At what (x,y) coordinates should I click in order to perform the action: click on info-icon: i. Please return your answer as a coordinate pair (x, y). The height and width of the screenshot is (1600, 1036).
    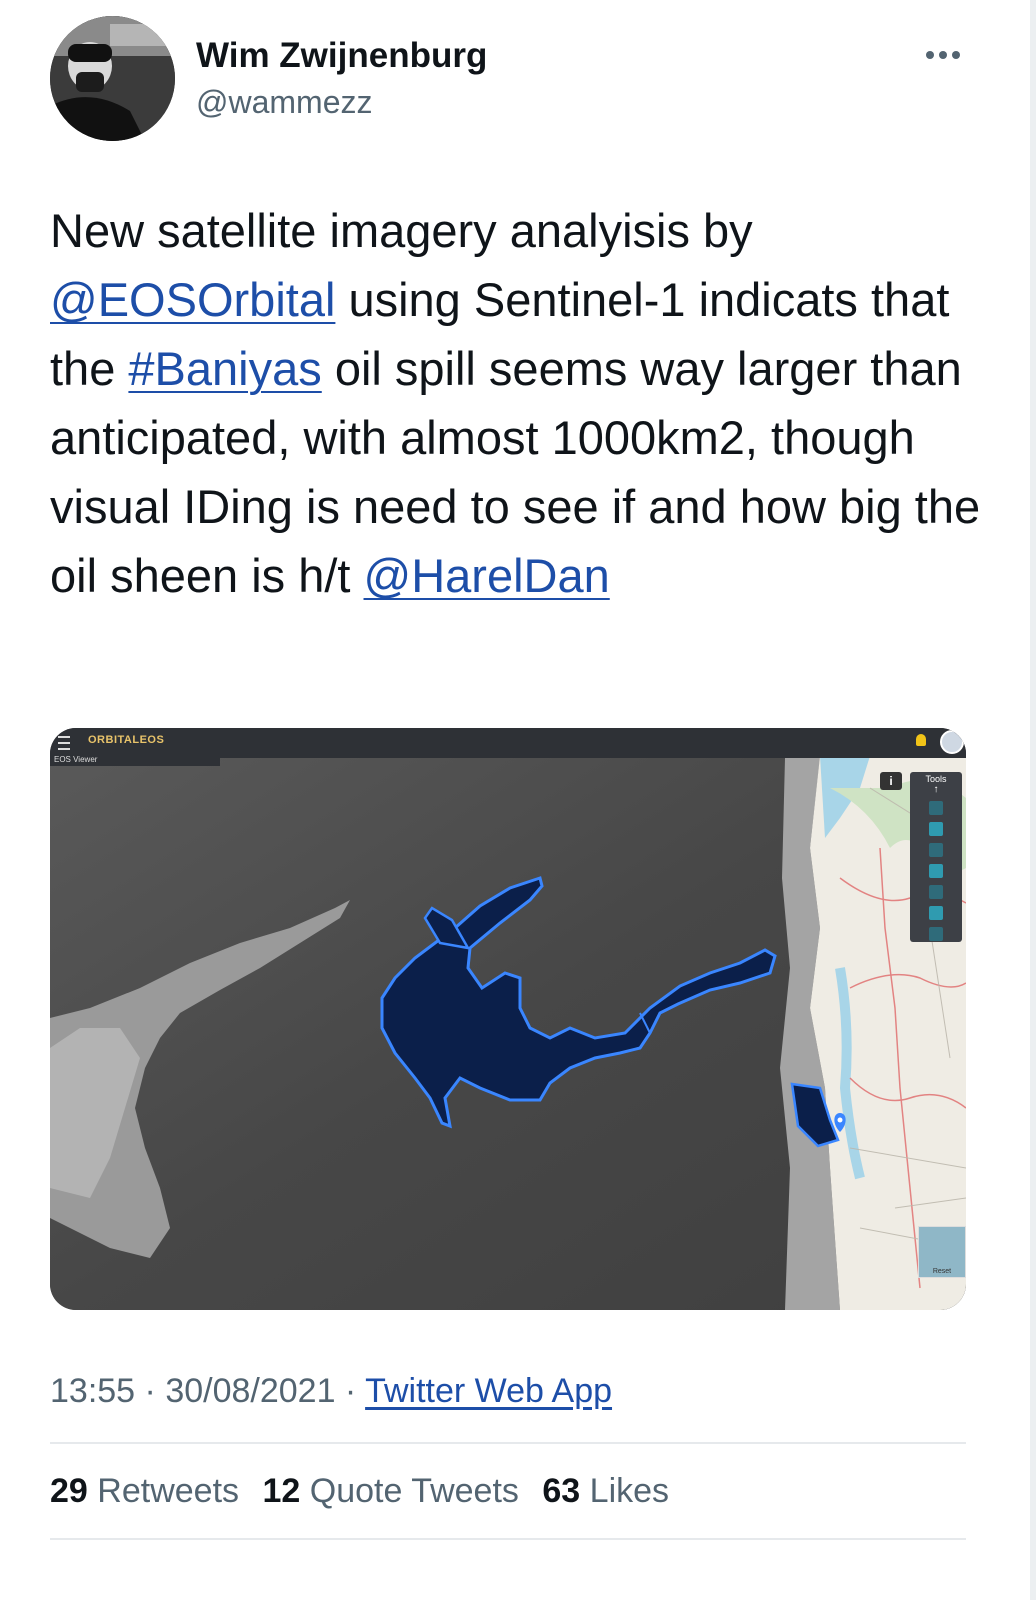
    Looking at the image, I should click on (891, 781).